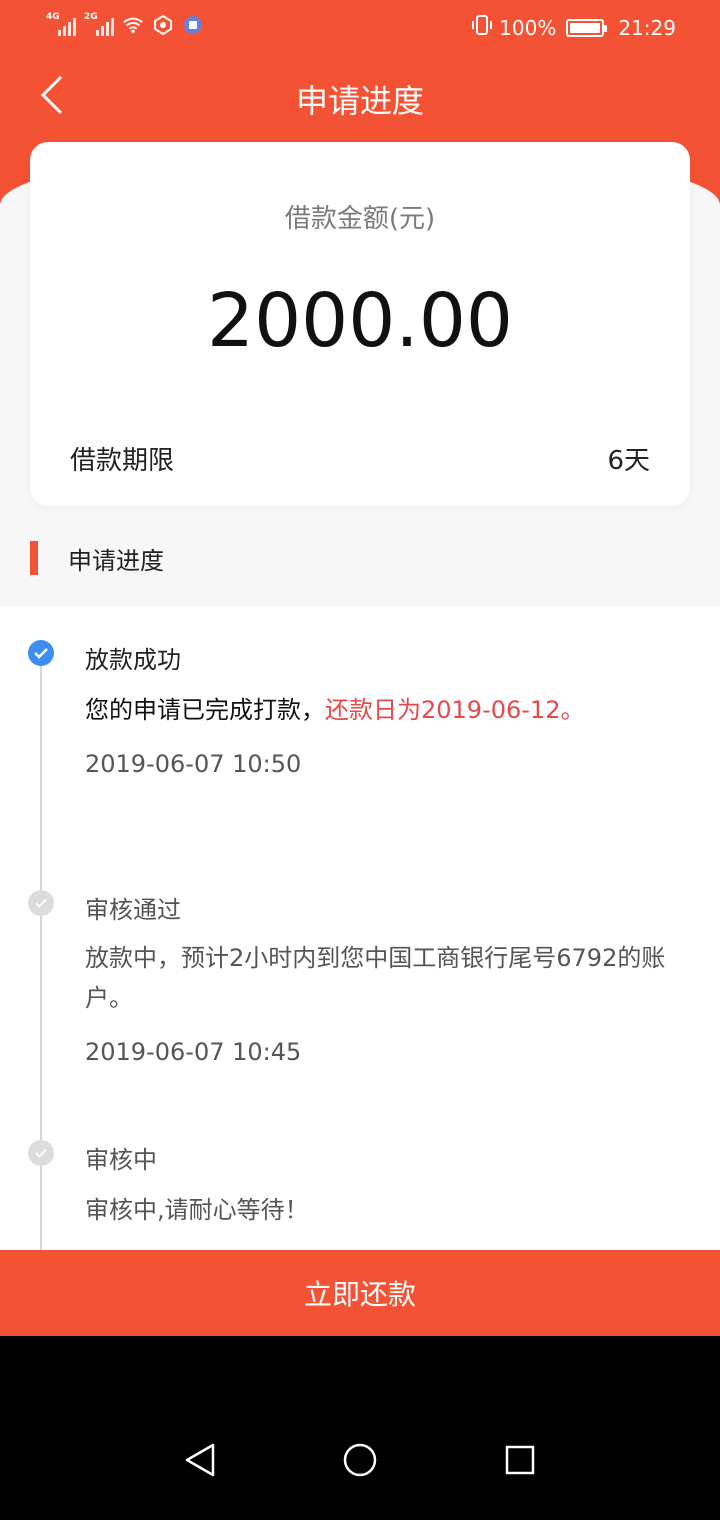 The height and width of the screenshot is (1520, 720). Describe the element at coordinates (122, 461) in the screenshot. I see `loan-term-label: 借款期限` at that location.